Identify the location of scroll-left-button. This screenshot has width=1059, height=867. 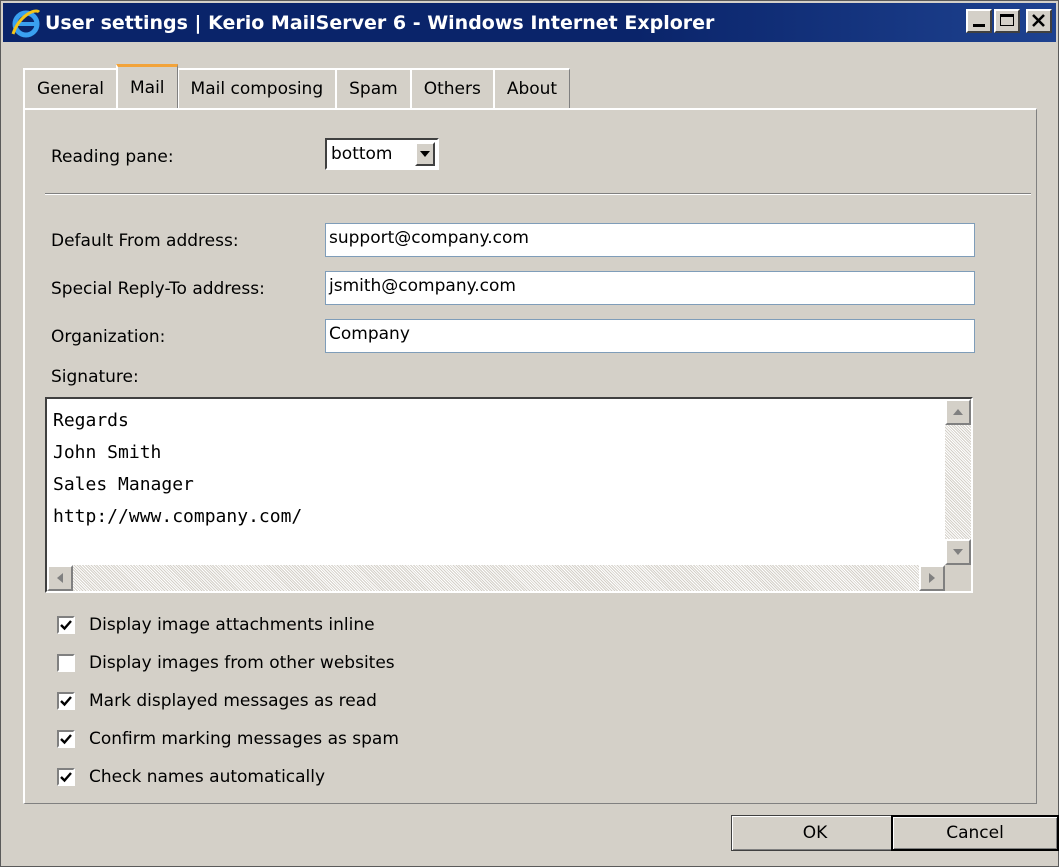
(60, 578).